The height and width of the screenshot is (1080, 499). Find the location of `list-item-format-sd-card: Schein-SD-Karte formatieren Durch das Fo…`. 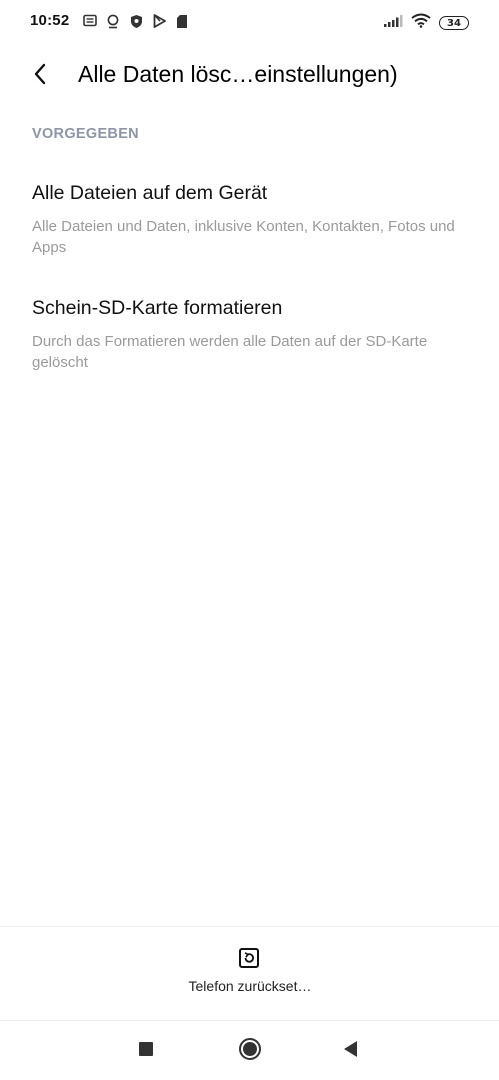

list-item-format-sd-card: Schein-SD-Karte formatieren Durch das Fo… is located at coordinates (249, 338).